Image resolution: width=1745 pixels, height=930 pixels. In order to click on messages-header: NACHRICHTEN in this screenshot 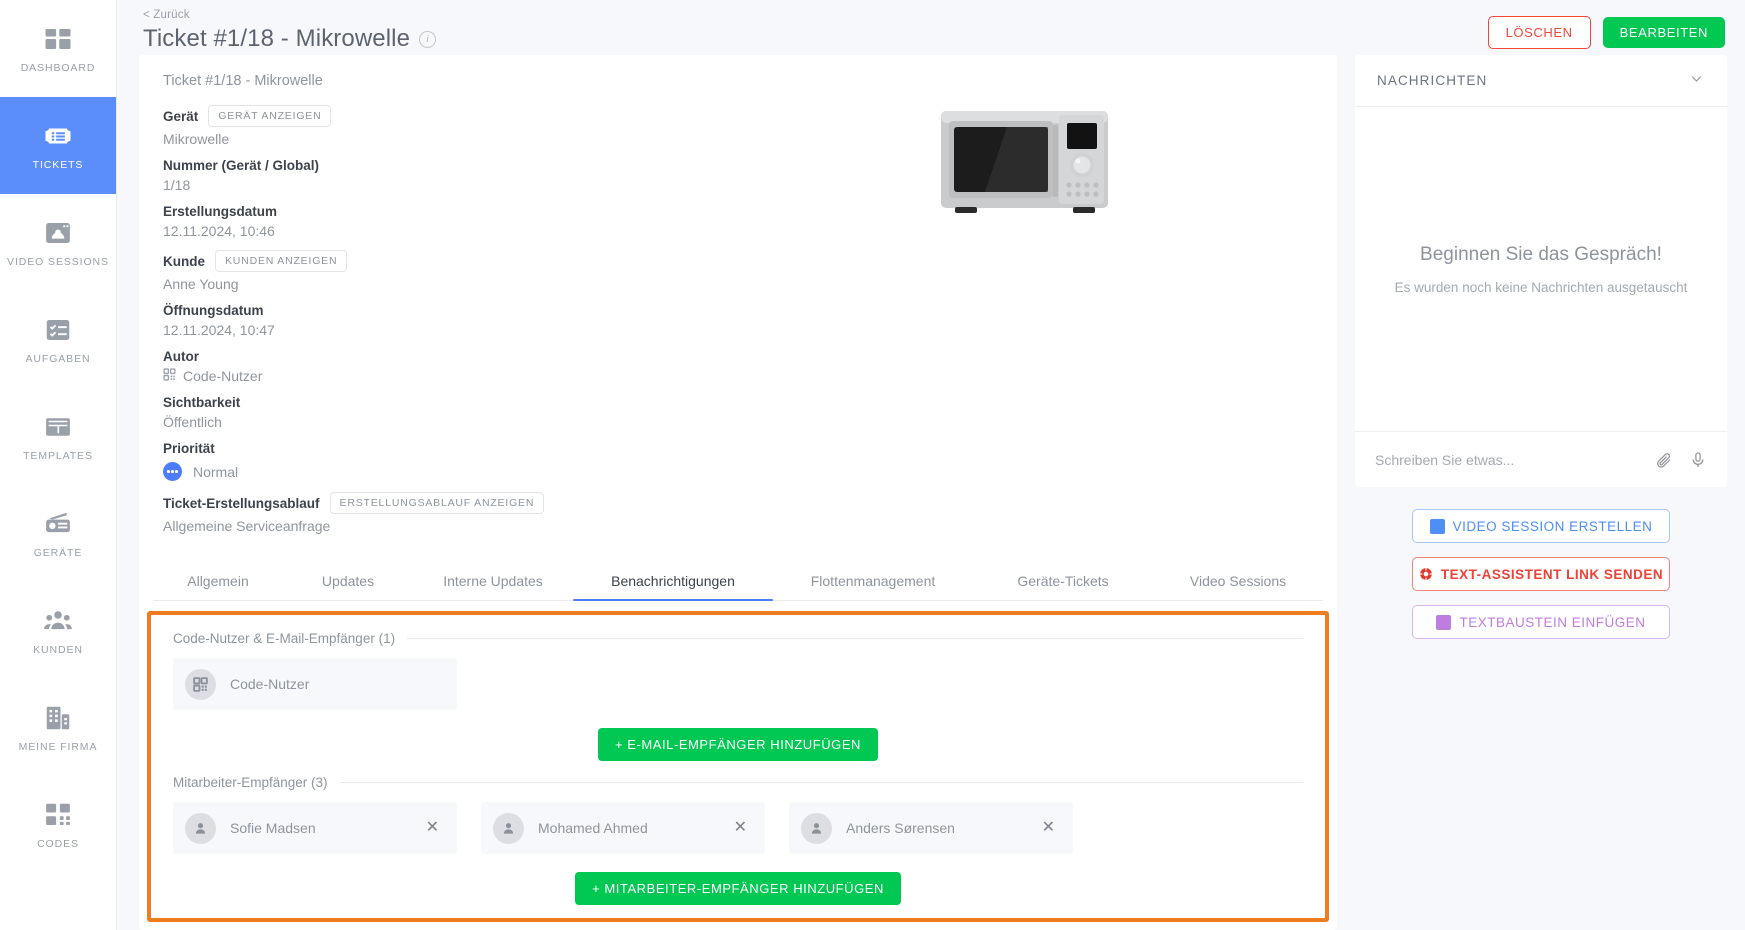, I will do `click(1541, 81)`.